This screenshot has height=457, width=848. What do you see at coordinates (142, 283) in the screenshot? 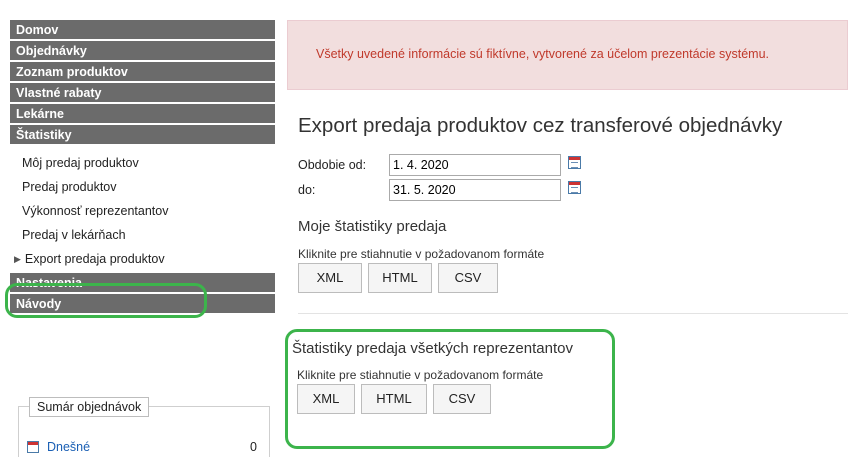
I see `nav-nastavenia: Nastavenia` at bounding box center [142, 283].